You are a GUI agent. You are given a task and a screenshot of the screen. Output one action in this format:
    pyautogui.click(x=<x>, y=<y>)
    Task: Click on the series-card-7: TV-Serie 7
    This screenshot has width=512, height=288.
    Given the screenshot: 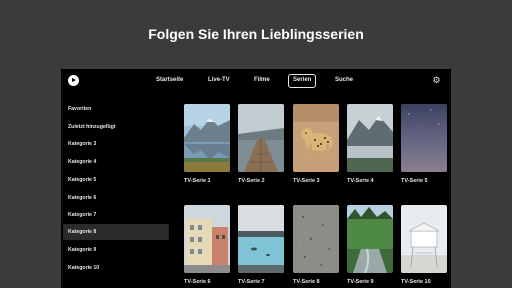 What is the action you would take?
    pyautogui.click(x=261, y=245)
    